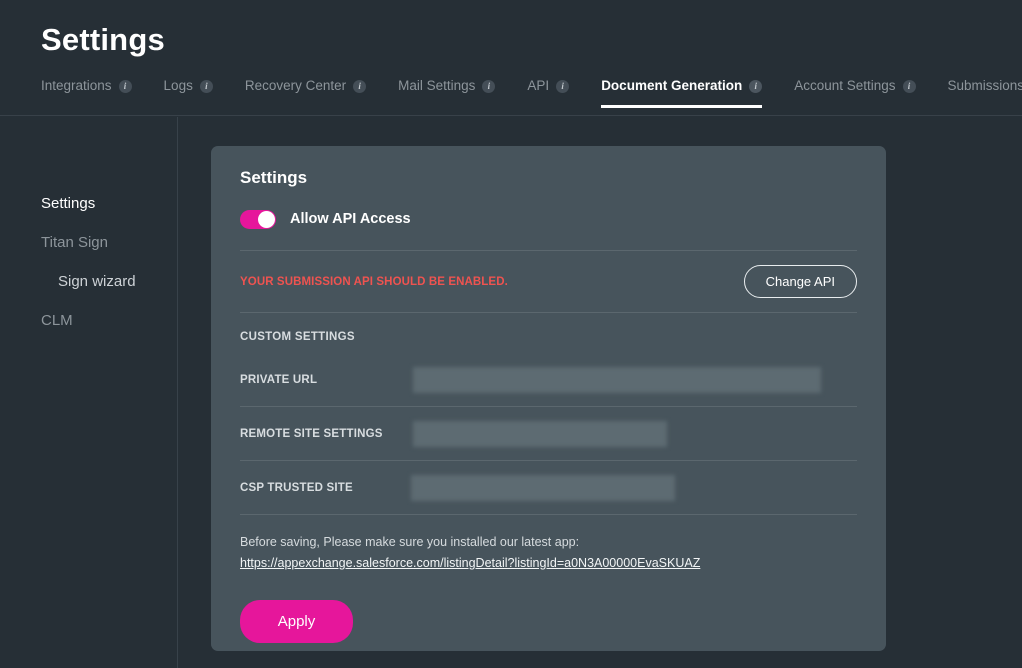  Describe the element at coordinates (374, 281) in the screenshot. I see `submission-api-warning-text: YOUR SUBMISSION API SHOULD BE ENABLED.` at that location.